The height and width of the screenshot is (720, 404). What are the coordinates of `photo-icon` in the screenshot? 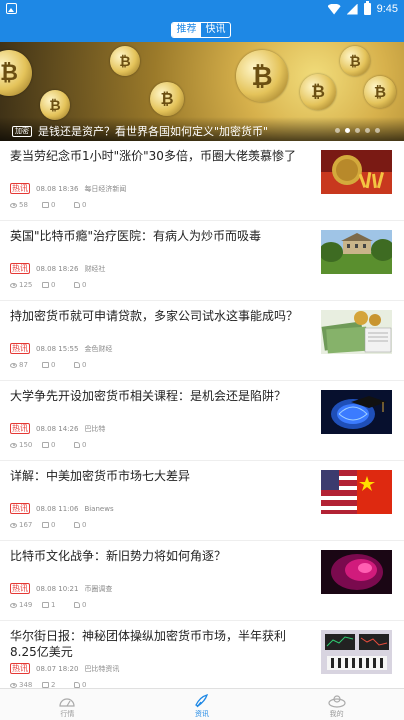 It's located at (11, 8).